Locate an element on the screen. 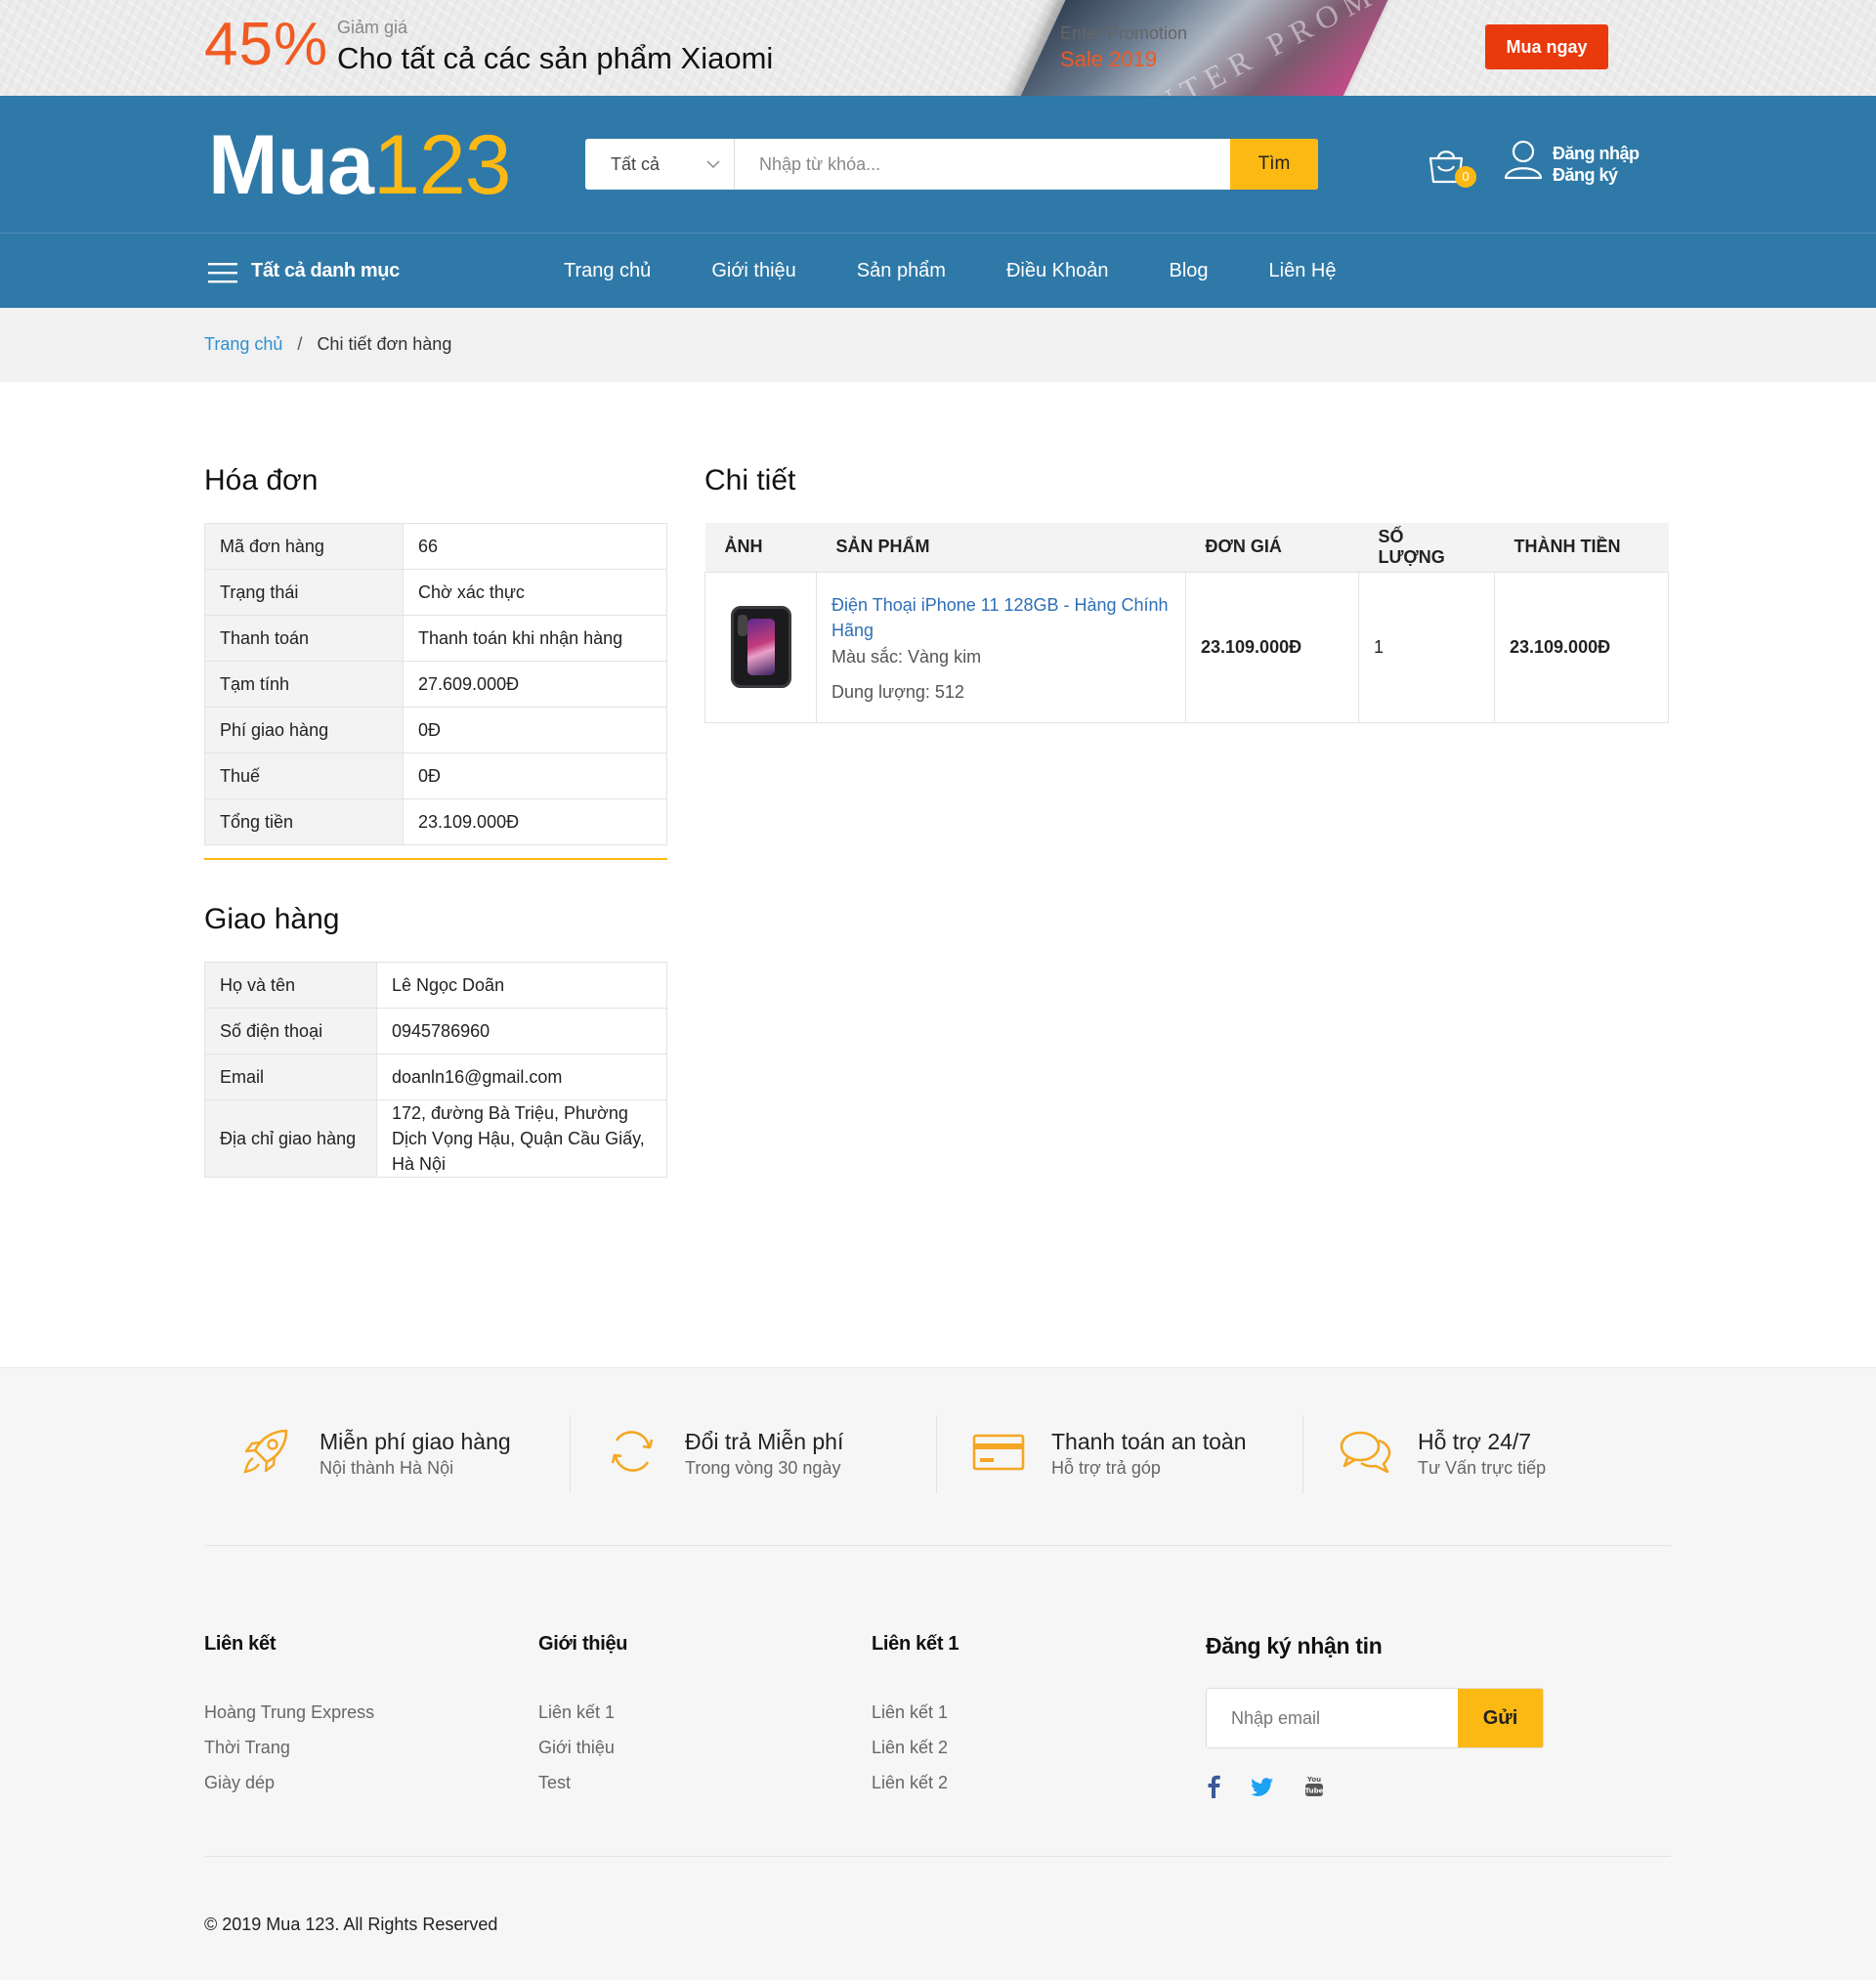 The image size is (1876, 1980). newsletter-form: Gửi is located at coordinates (1375, 1718).